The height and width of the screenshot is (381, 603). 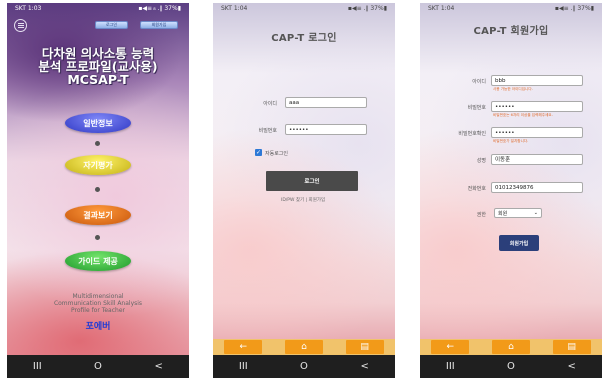 What do you see at coordinates (28, 8) in the screenshot?
I see `status-left: SKT 1:03` at bounding box center [28, 8].